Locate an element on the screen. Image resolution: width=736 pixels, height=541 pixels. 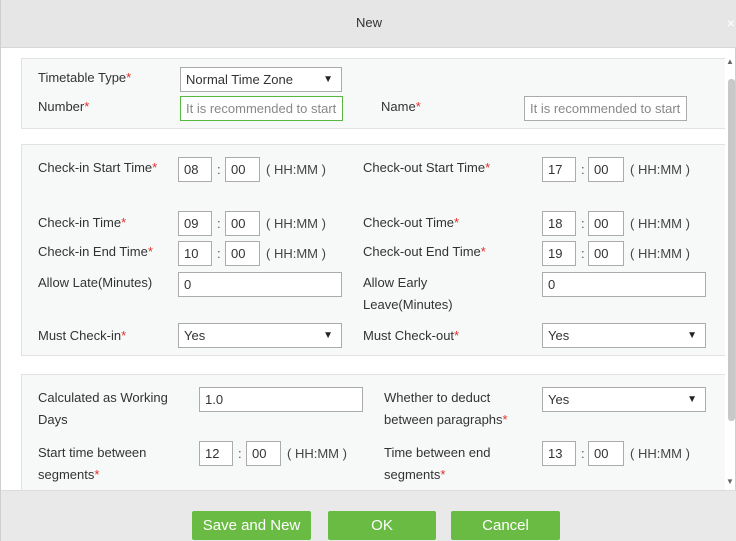
allow-late-label: Allow Late(Minutes) is located at coordinates (95, 282).